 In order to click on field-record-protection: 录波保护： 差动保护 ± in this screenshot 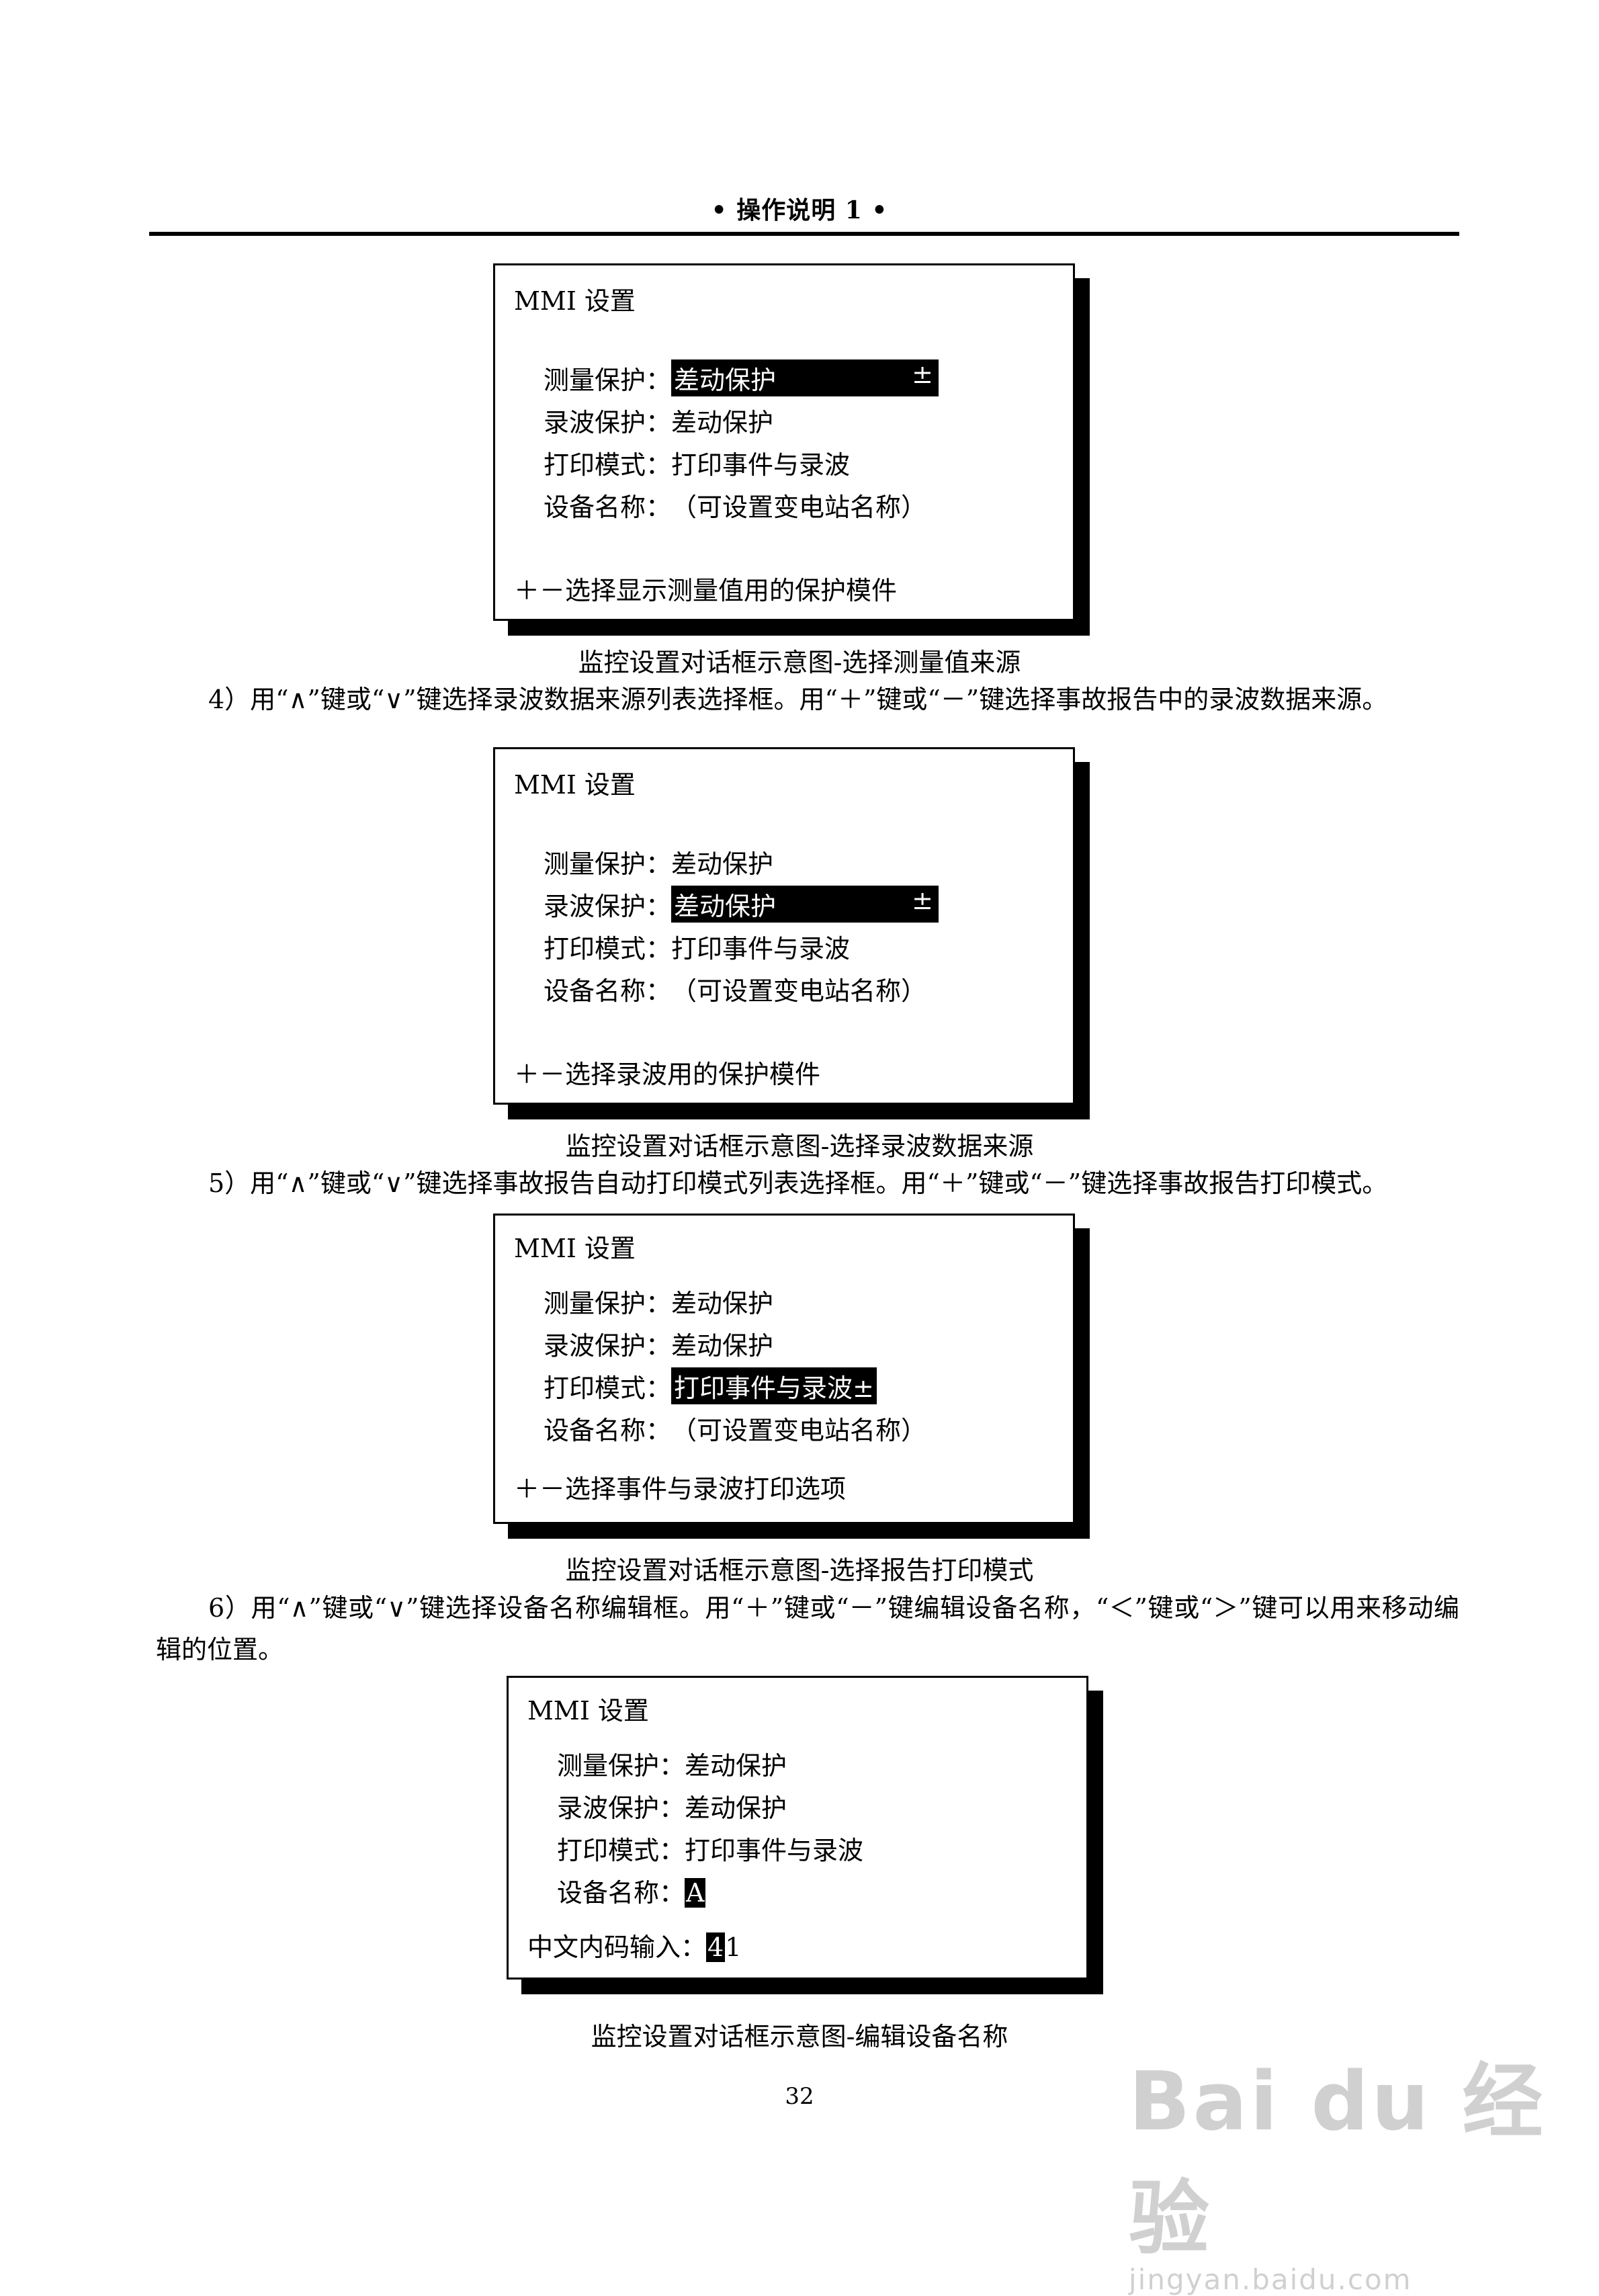, I will do `click(741, 905)`.